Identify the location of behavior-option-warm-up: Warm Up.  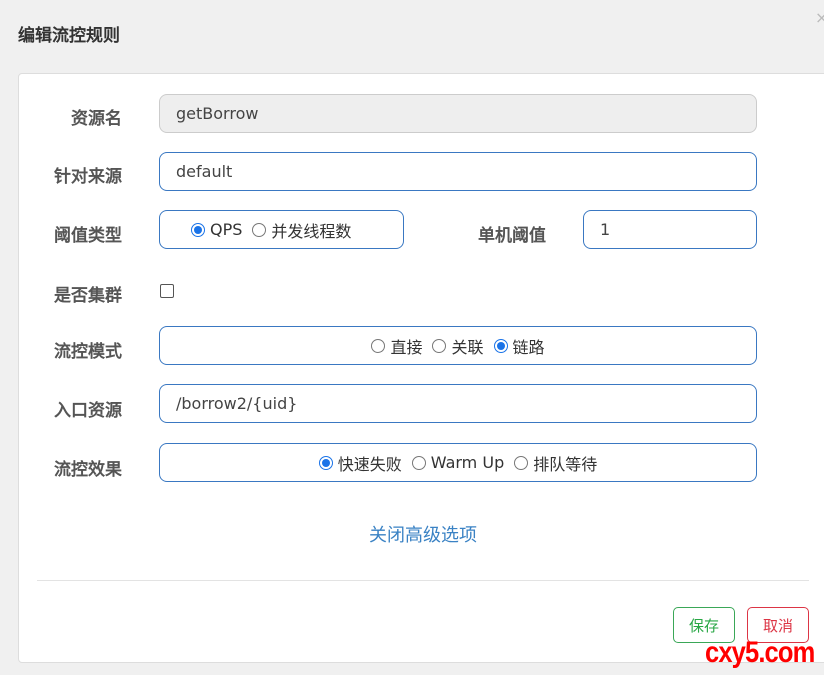
(458, 462).